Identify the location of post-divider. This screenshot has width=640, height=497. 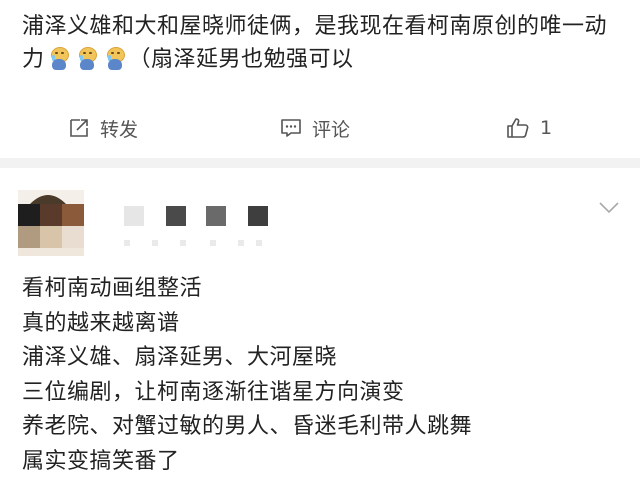
(320, 163).